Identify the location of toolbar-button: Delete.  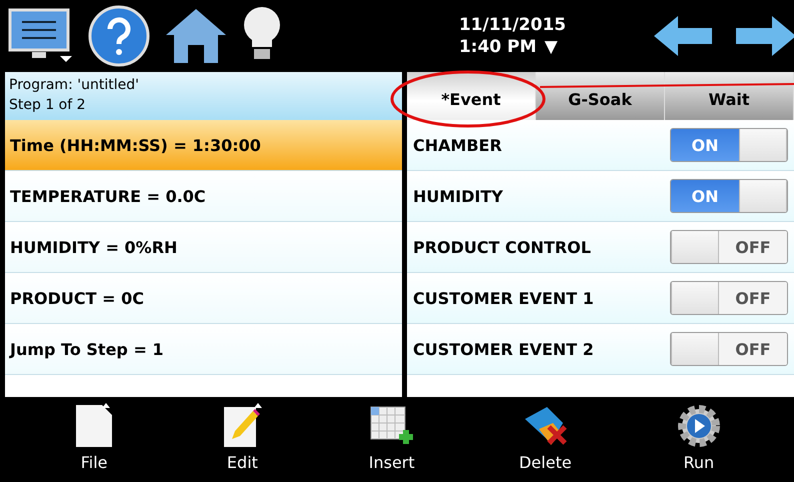
(545, 439).